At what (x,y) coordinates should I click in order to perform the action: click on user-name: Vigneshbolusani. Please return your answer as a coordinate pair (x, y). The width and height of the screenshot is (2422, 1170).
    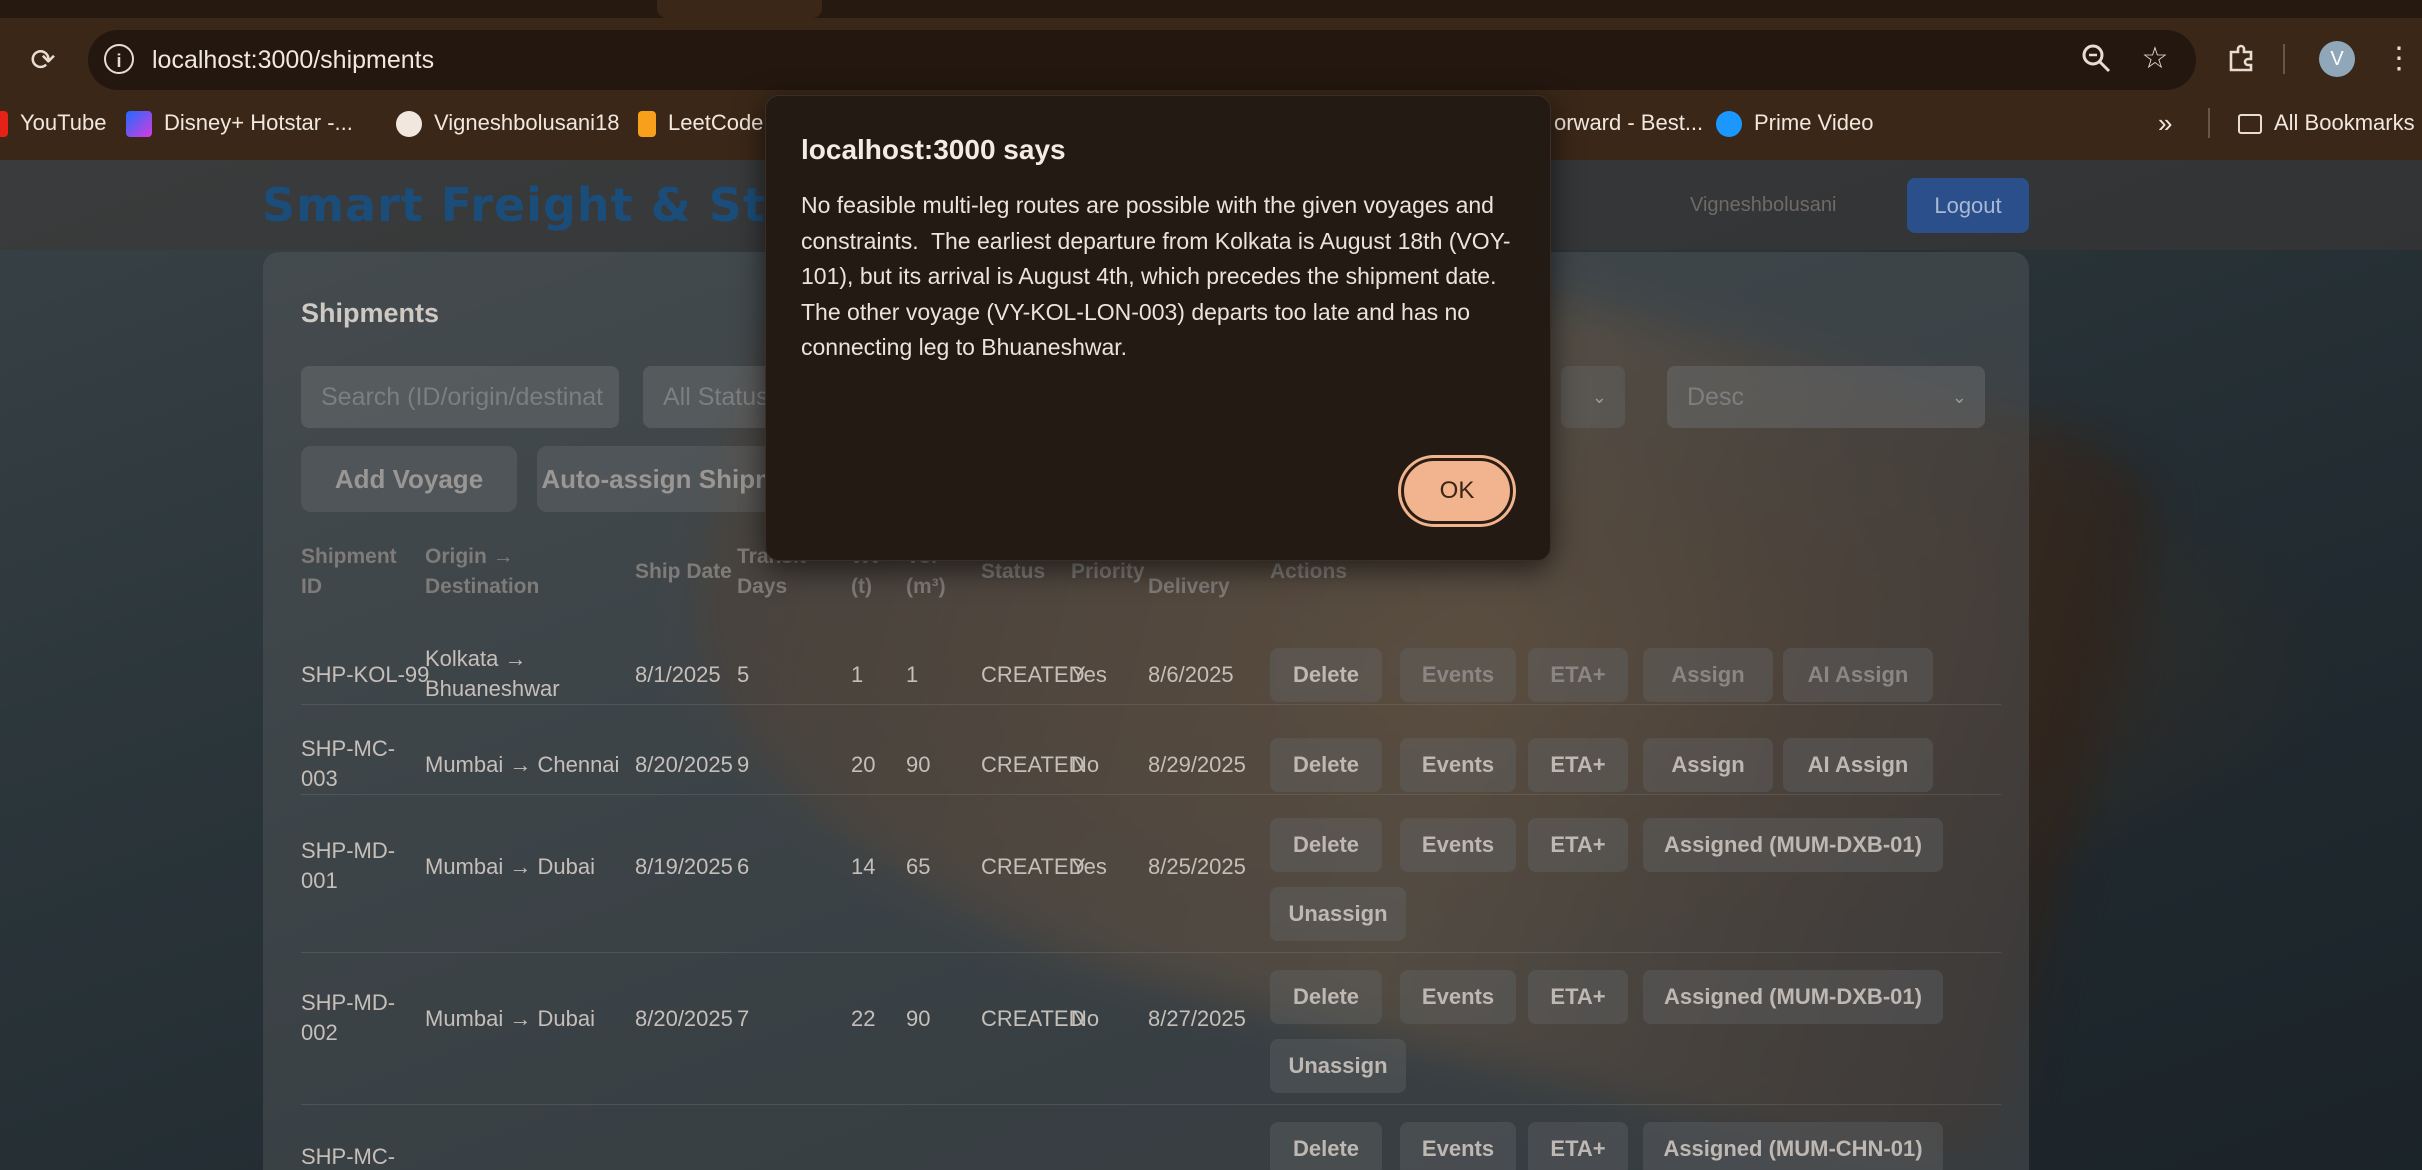
    Looking at the image, I should click on (1763, 205).